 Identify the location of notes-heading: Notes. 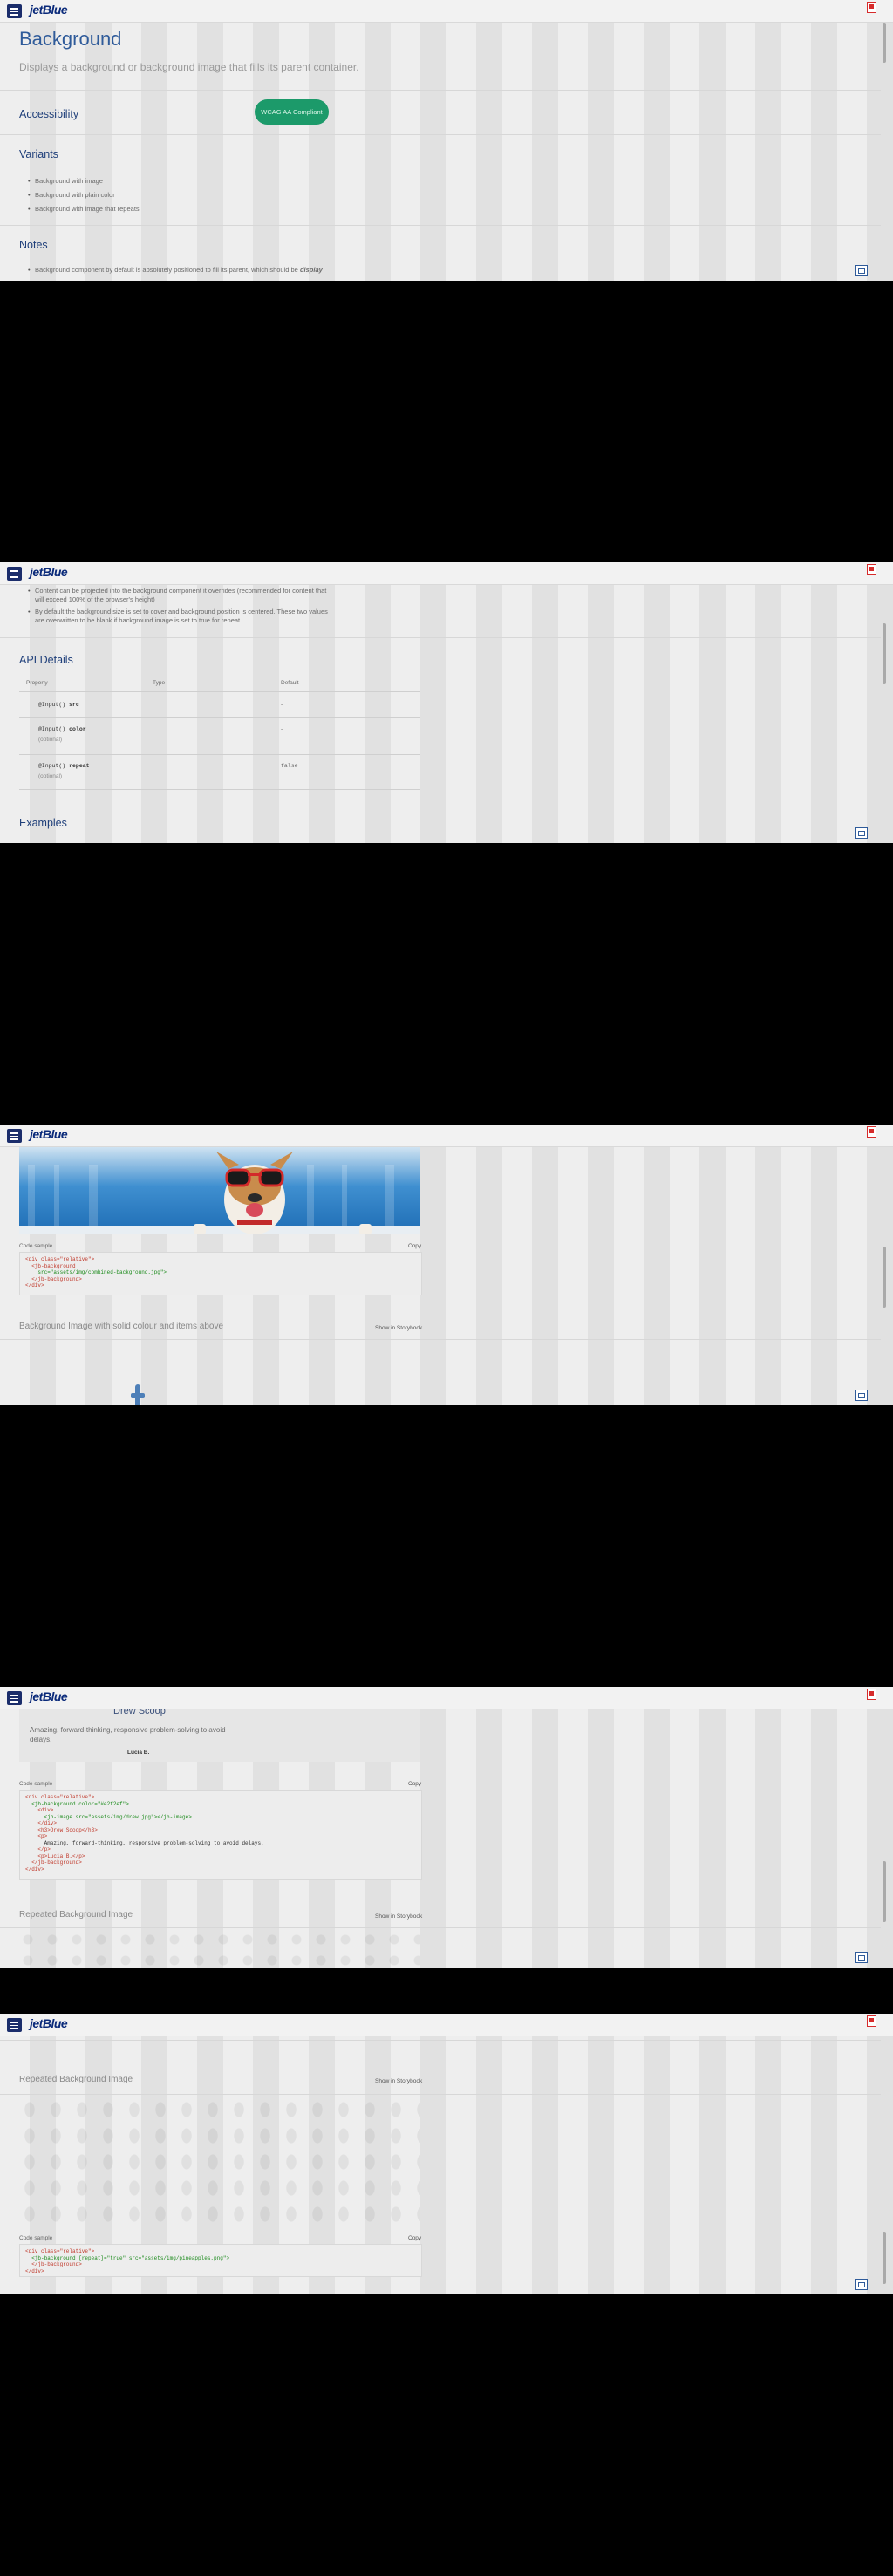
(33, 245).